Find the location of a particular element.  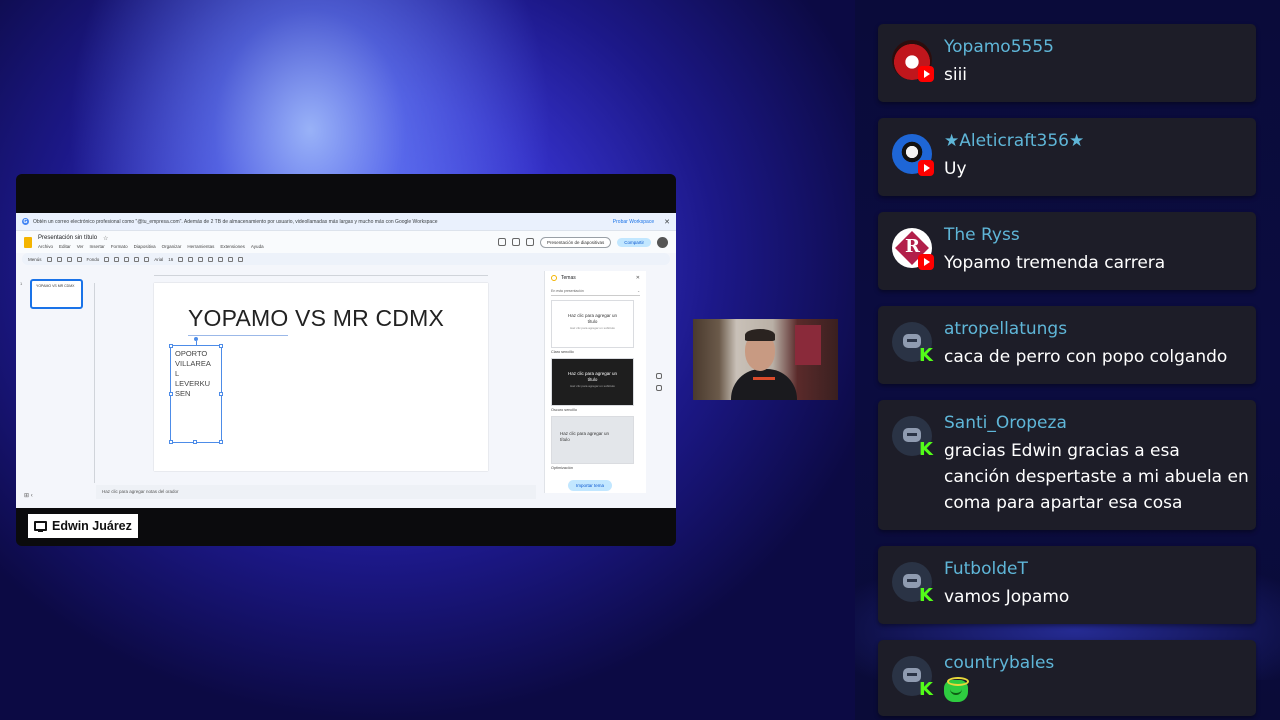

themes-source-label: En esta presentación is located at coordinates (567, 291).